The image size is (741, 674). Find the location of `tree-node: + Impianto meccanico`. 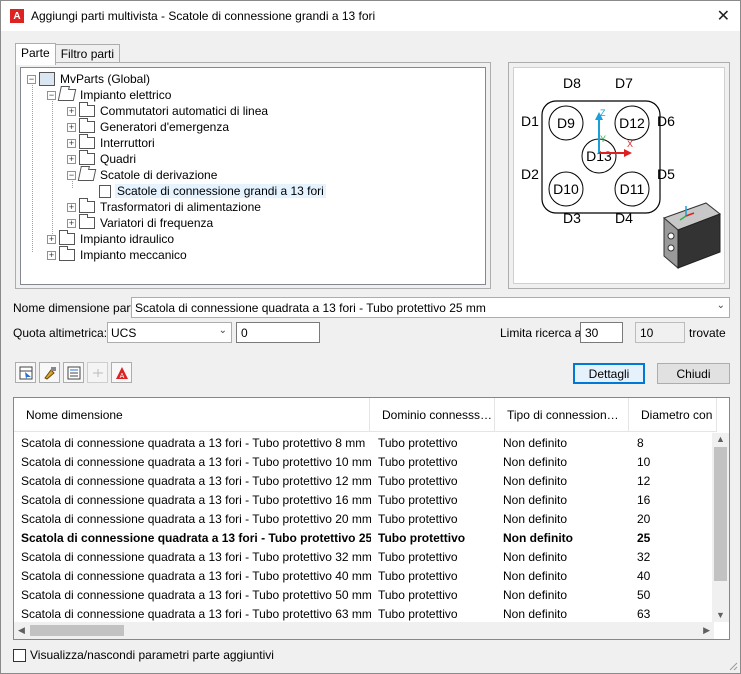

tree-node: + Impianto meccanico is located at coordinates (118, 254).